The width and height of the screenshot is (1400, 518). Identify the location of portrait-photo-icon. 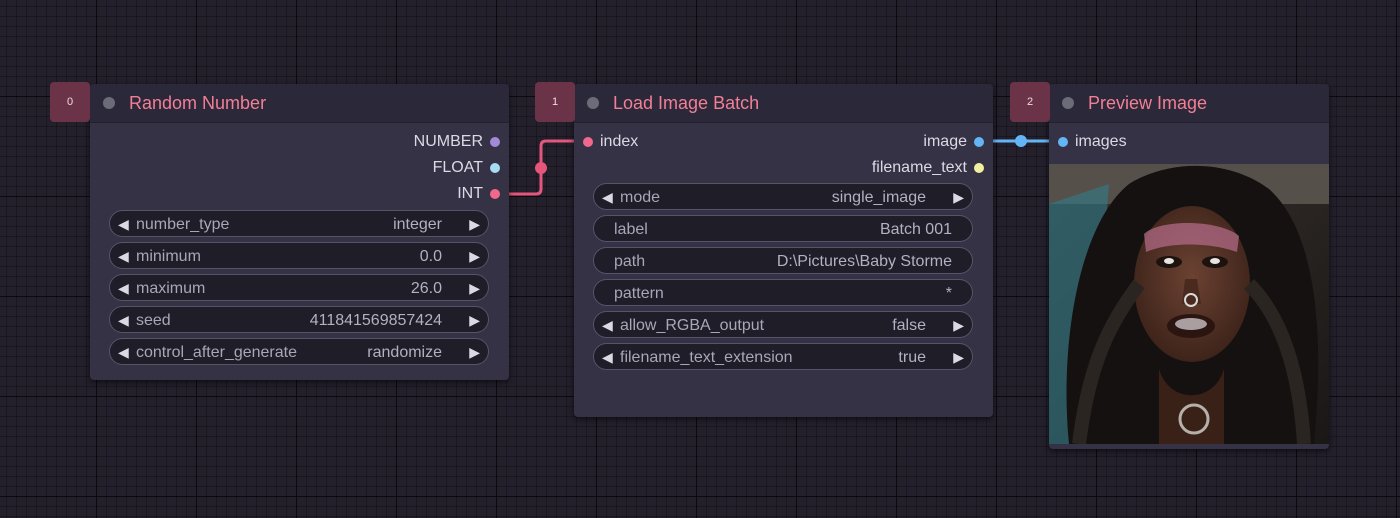
(1189, 304).